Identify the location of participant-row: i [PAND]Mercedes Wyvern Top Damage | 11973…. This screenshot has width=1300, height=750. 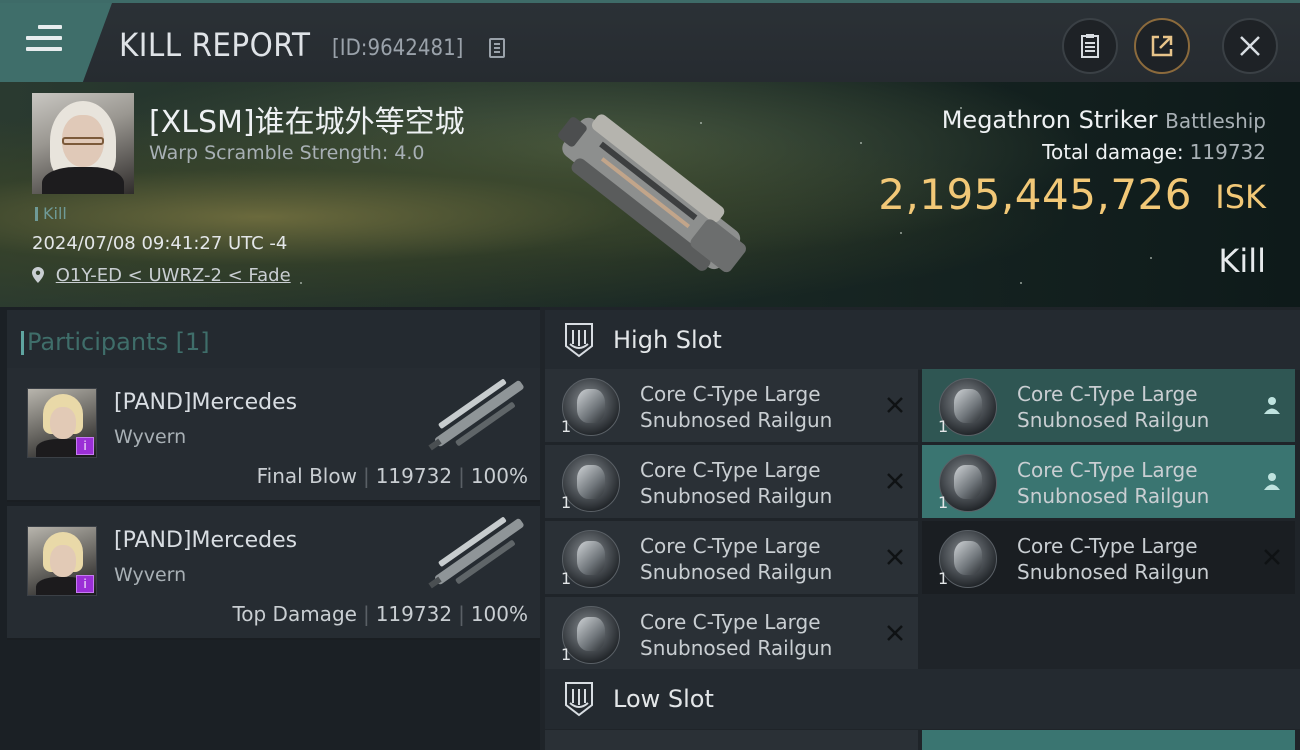
(273, 573).